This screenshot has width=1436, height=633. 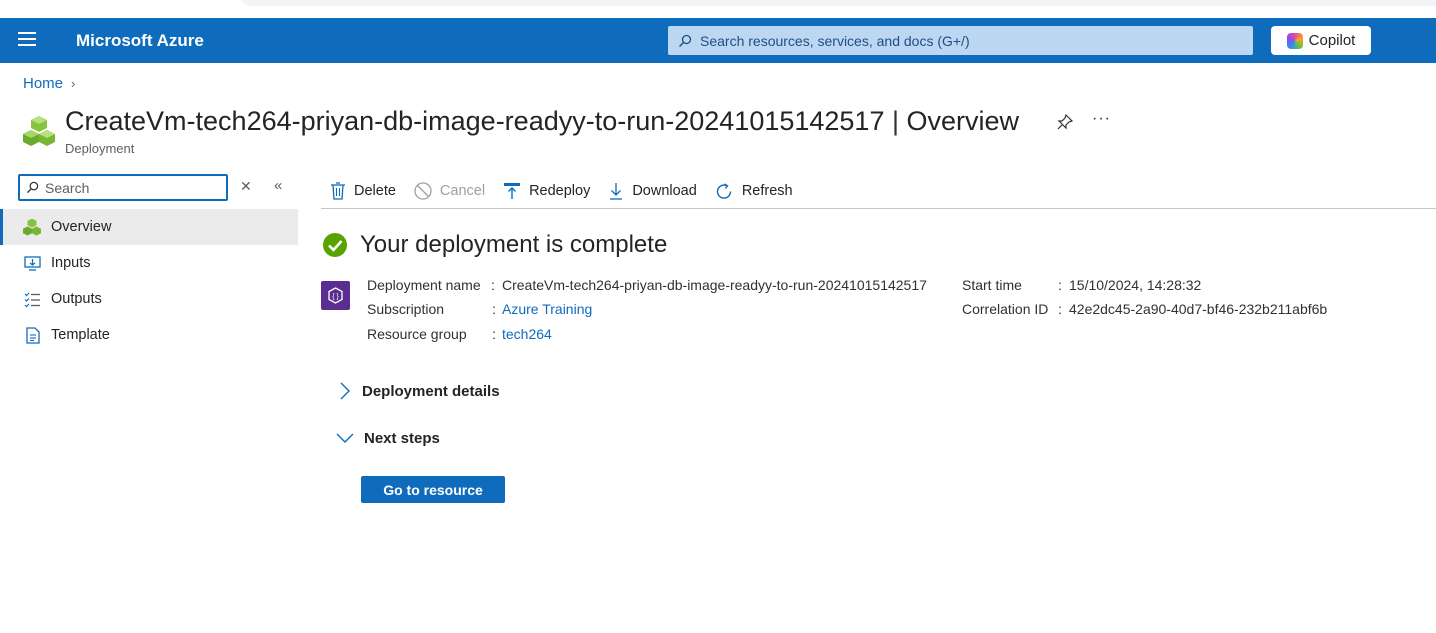 What do you see at coordinates (664, 191) in the screenshot?
I see `download-label: Download` at bounding box center [664, 191].